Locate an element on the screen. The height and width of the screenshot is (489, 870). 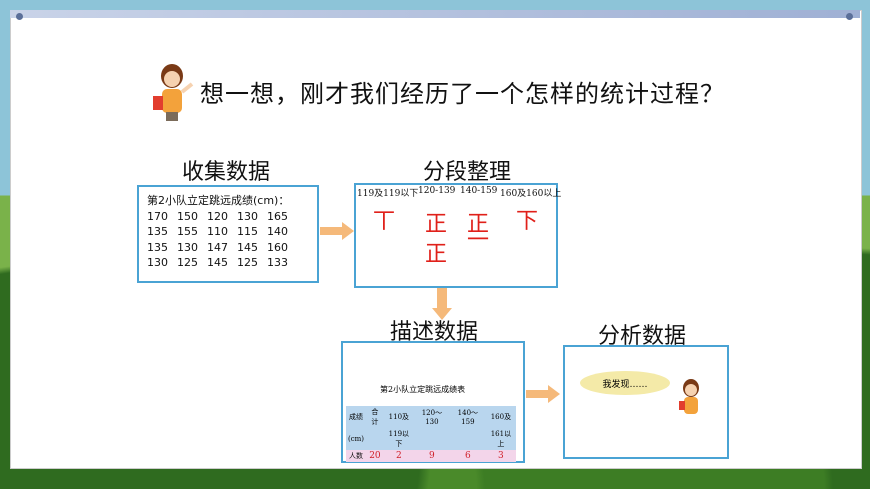
tally-mark: 下 is located at coordinates (527, 221).